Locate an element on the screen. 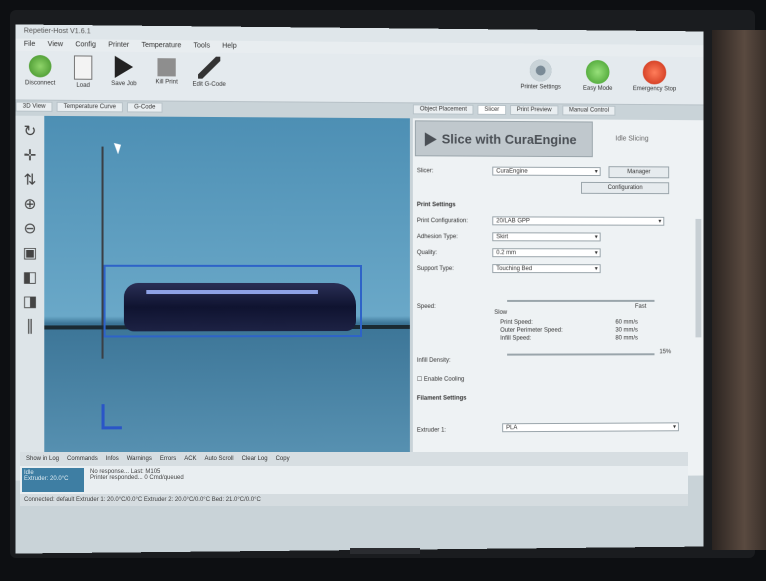  slicer-label: Slicer: is located at coordinates (425, 171).